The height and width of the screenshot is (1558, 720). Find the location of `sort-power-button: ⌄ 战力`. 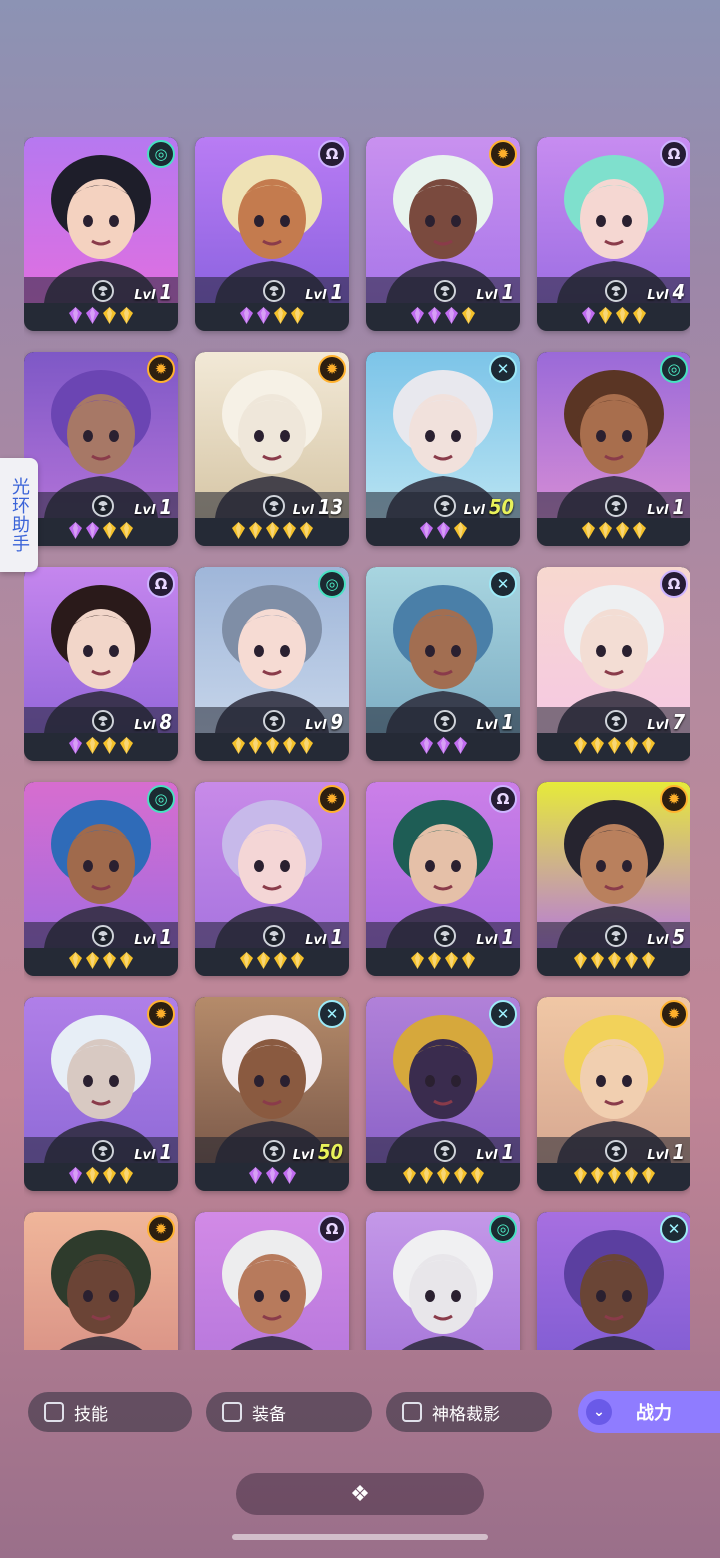

sort-power-button: ⌄ 战力 is located at coordinates (649, 1412).